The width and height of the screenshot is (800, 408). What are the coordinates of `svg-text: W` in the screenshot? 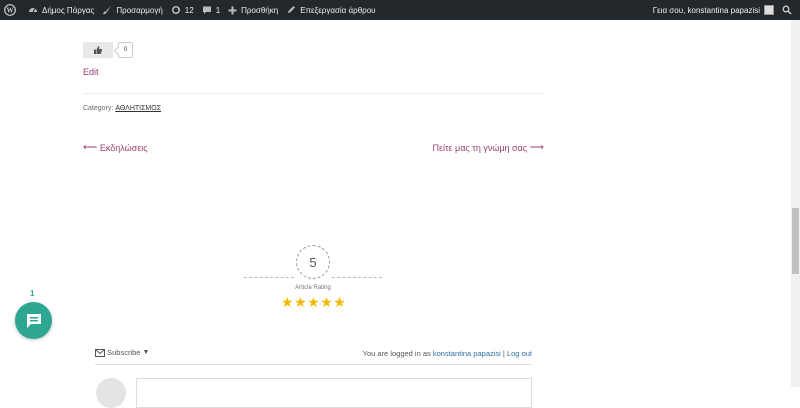 It's located at (10, 11).